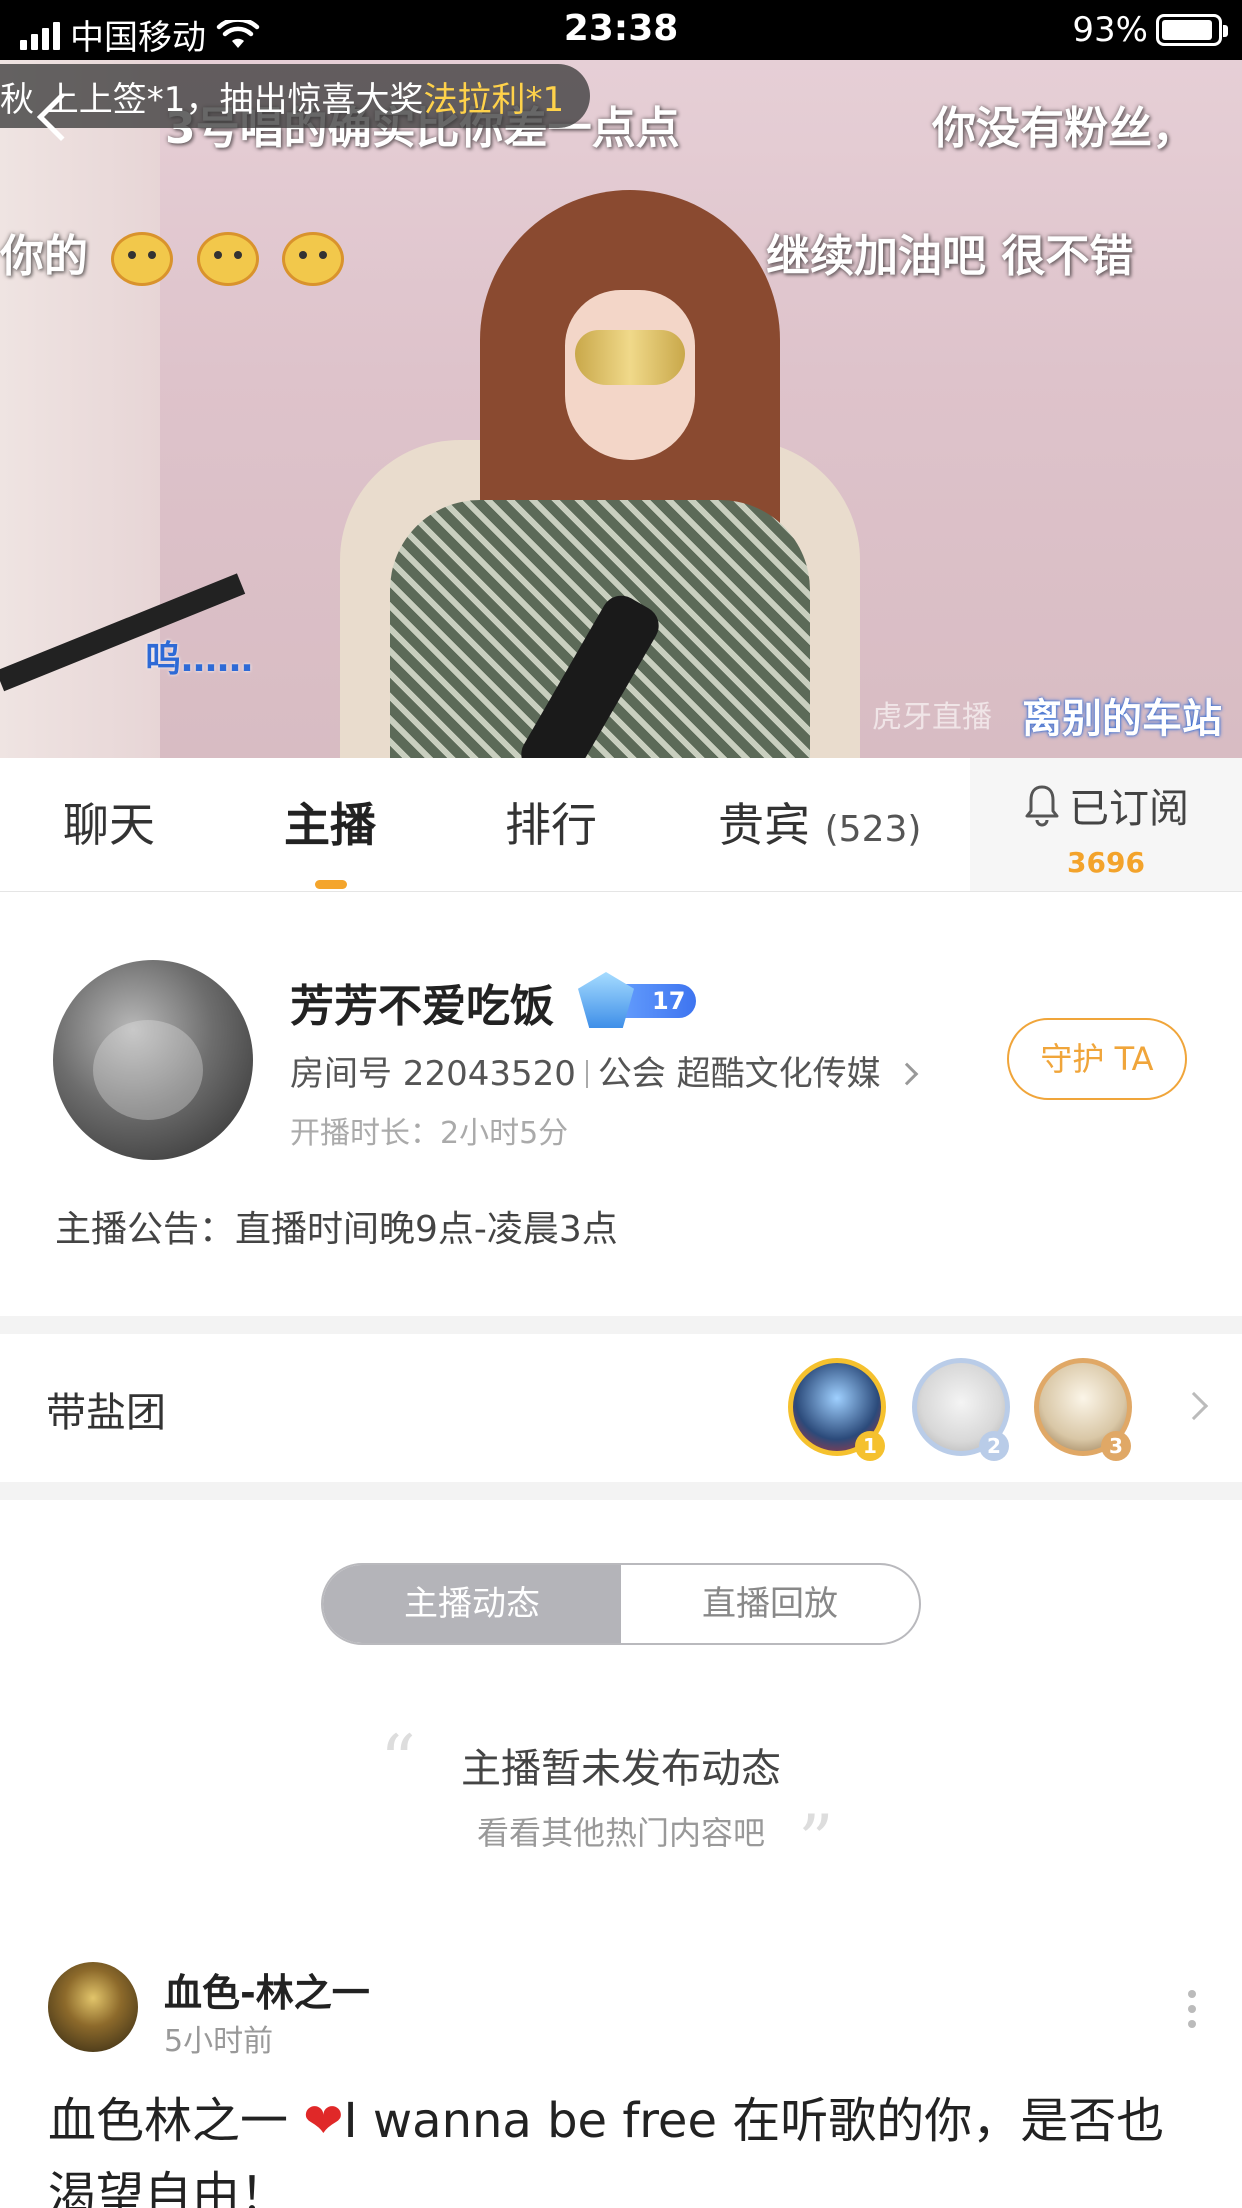 The image size is (1242, 2208). Describe the element at coordinates (819, 825) in the screenshot. I see `tab-vip: 贵宾 (523)` at that location.